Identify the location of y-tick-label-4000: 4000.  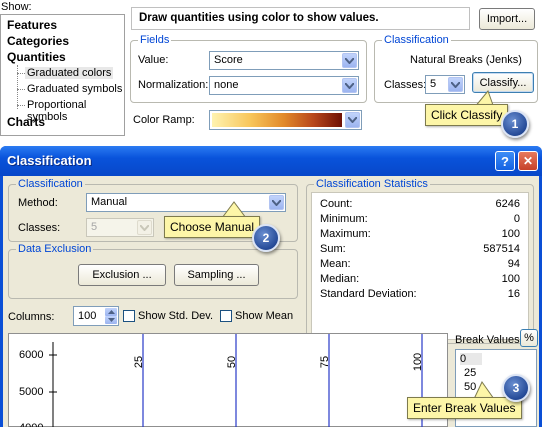
(31, 424).